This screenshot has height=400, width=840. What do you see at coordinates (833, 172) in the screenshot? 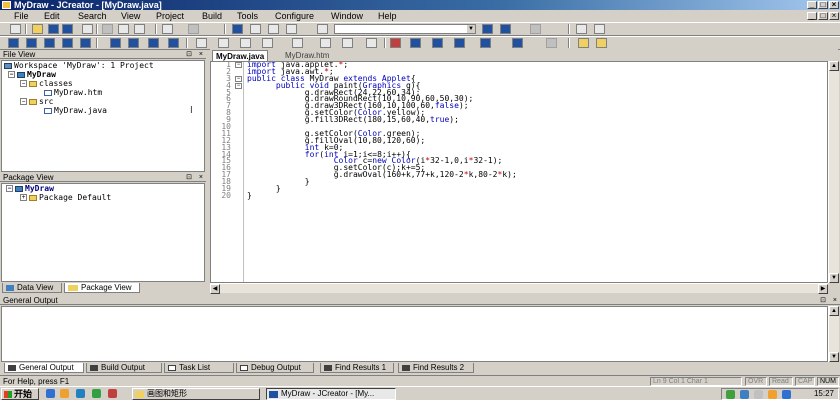
I see `editor-vertical-scrollbar: ▲ ▼` at bounding box center [833, 172].